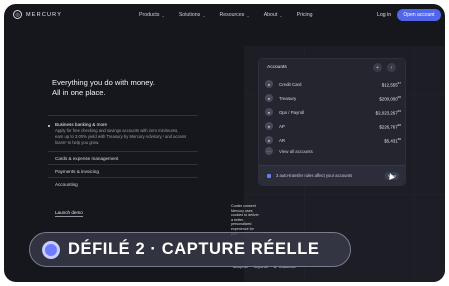  I want to click on plus-icon: +, so click(377, 67).